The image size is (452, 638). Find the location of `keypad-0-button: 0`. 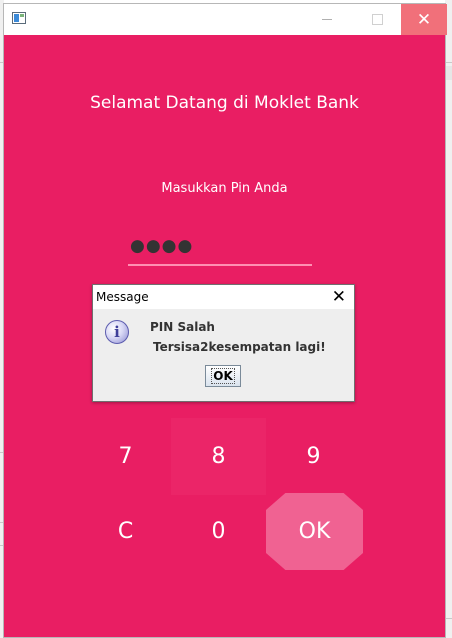

keypad-0-button: 0 is located at coordinates (218, 531).